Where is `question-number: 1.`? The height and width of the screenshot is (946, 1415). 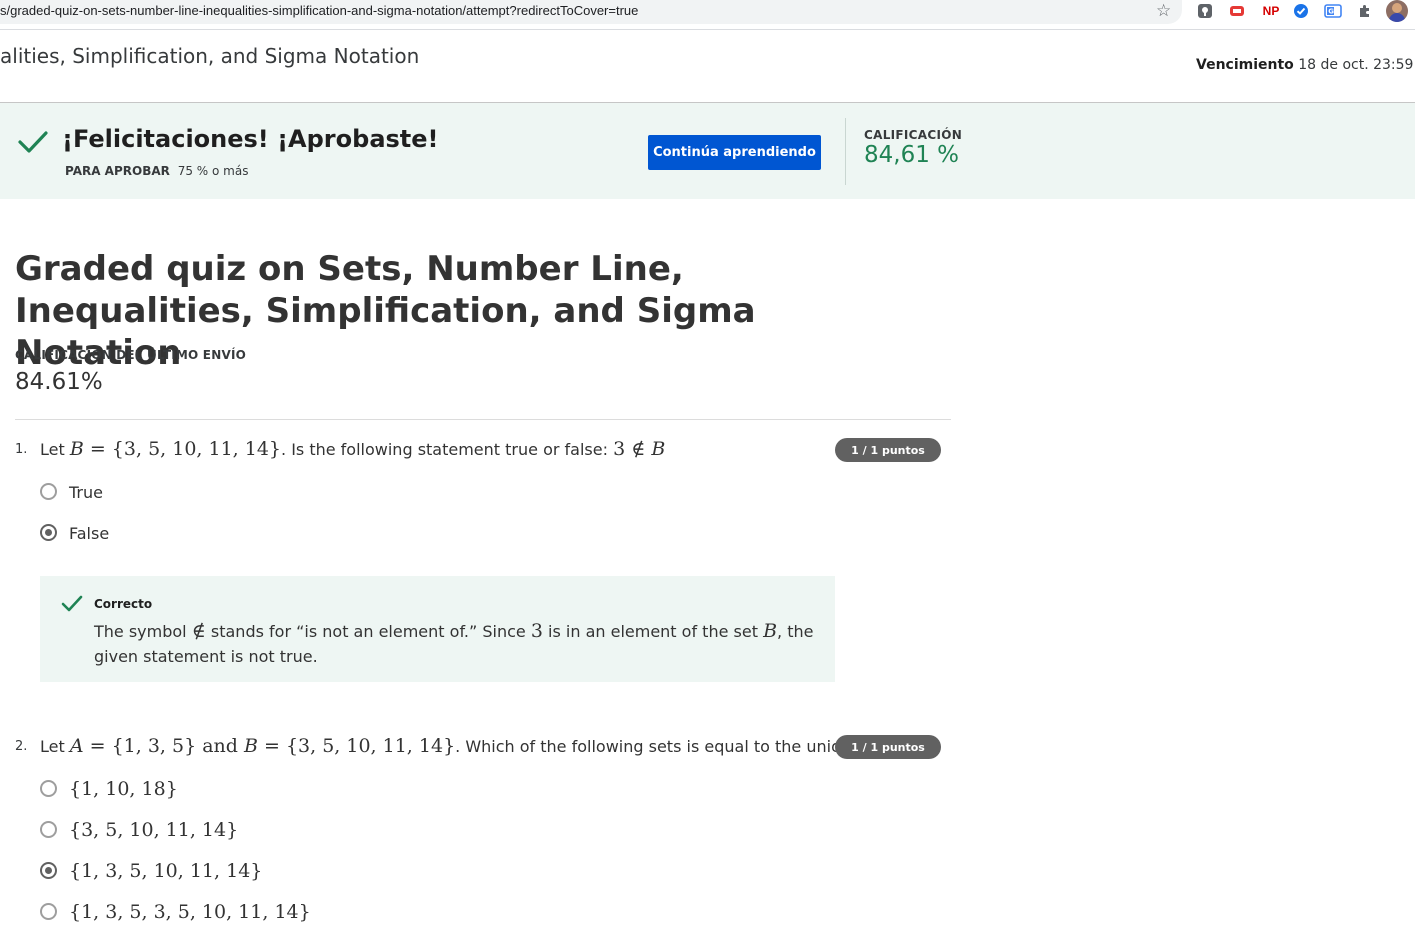 question-number: 1. is located at coordinates (21, 449).